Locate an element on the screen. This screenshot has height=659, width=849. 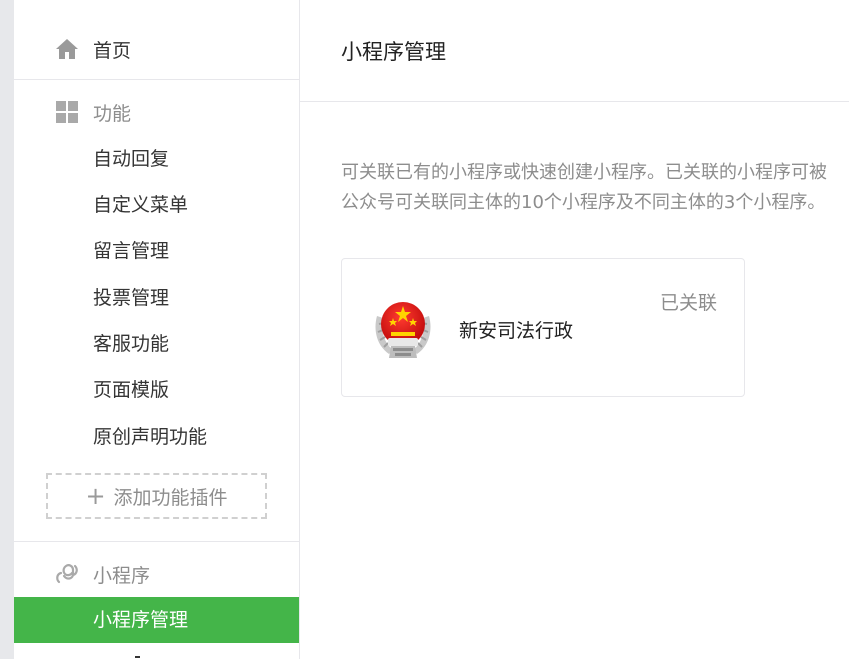
sidebar-item-label: 投票管理 is located at coordinates (131, 298).